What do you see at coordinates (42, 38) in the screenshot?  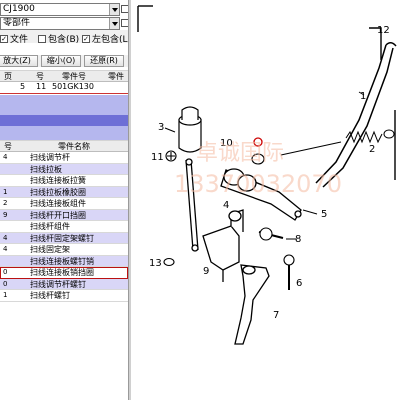 I see `checkbox-include` at bounding box center [42, 38].